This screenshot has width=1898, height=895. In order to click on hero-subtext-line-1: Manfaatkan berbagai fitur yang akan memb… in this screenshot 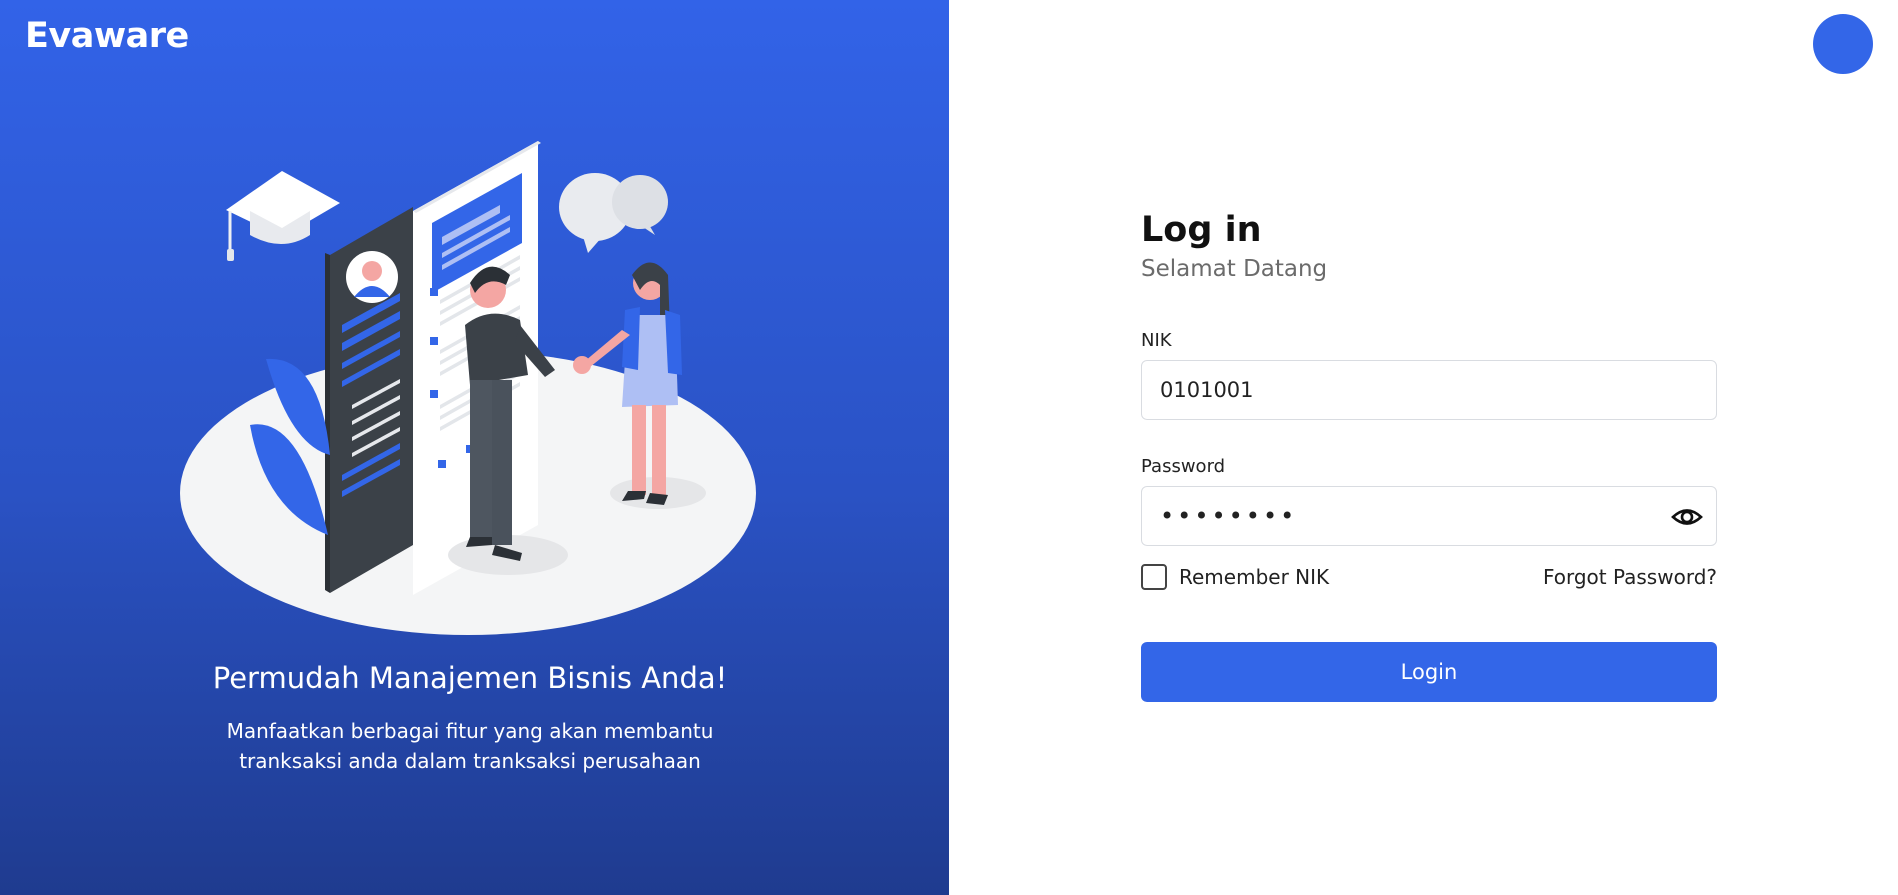, I will do `click(470, 731)`.